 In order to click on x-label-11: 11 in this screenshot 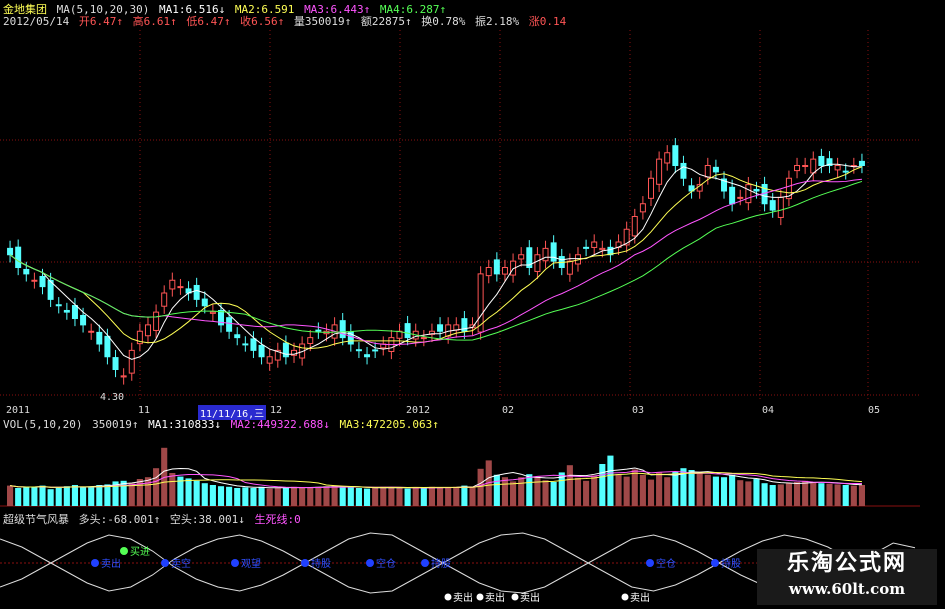, I will do `click(144, 410)`.